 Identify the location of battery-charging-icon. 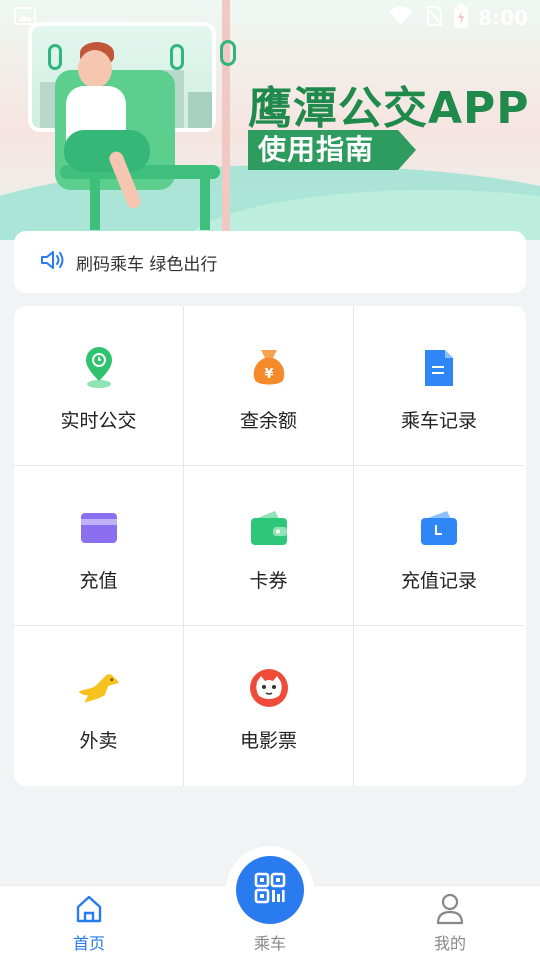
(461, 18).